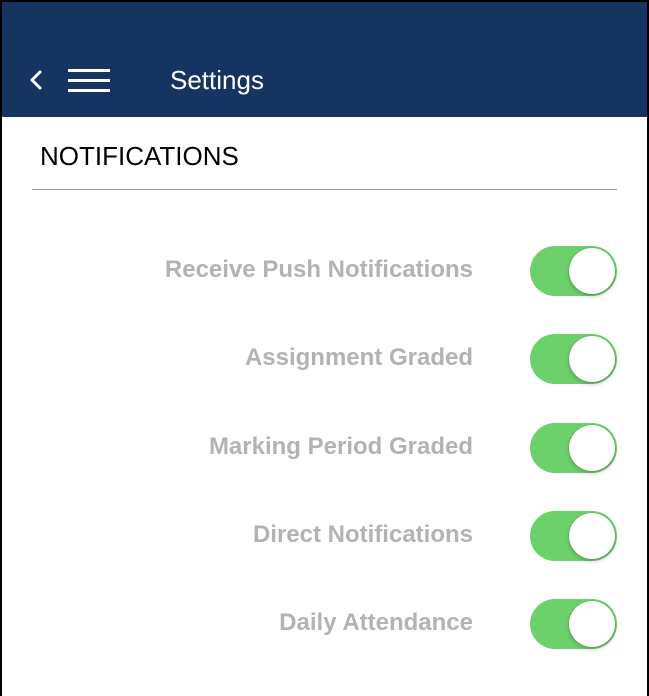 The width and height of the screenshot is (649, 696). I want to click on hamburger-menu-icon, so click(89, 80).